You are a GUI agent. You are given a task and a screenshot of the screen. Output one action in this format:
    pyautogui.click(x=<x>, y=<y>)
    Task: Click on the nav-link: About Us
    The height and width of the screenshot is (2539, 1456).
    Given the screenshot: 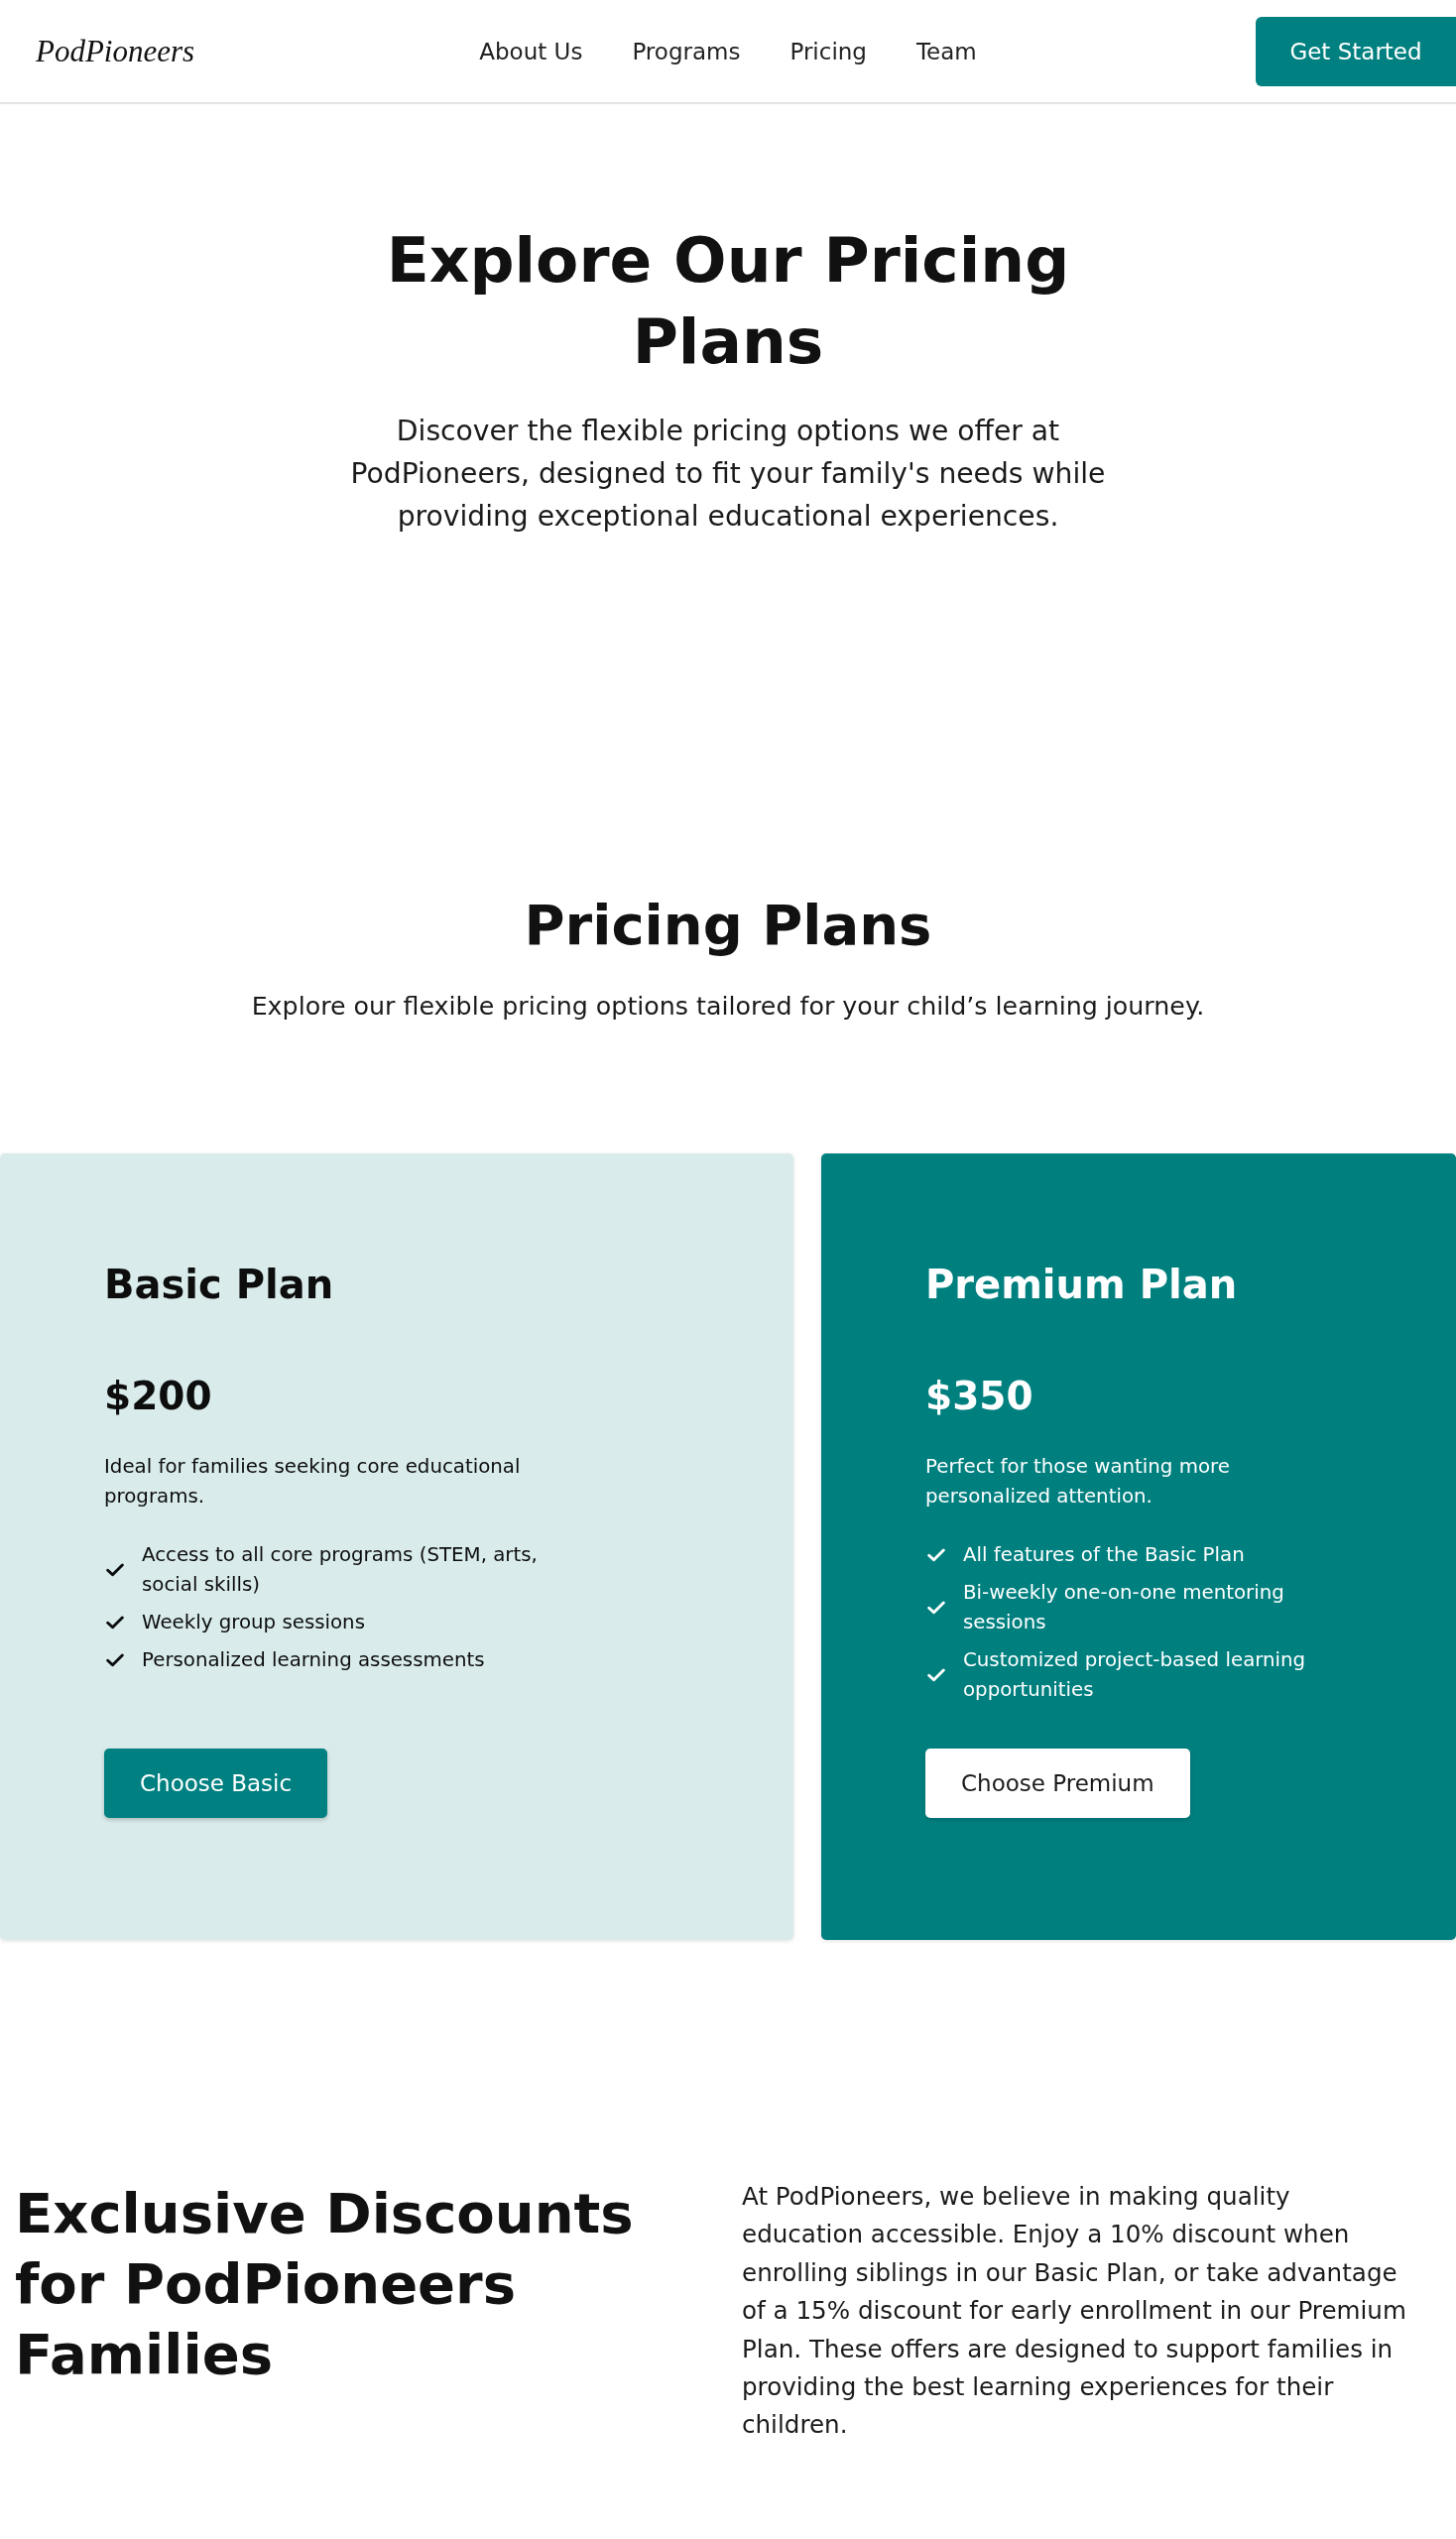 What is the action you would take?
    pyautogui.click(x=531, y=51)
    